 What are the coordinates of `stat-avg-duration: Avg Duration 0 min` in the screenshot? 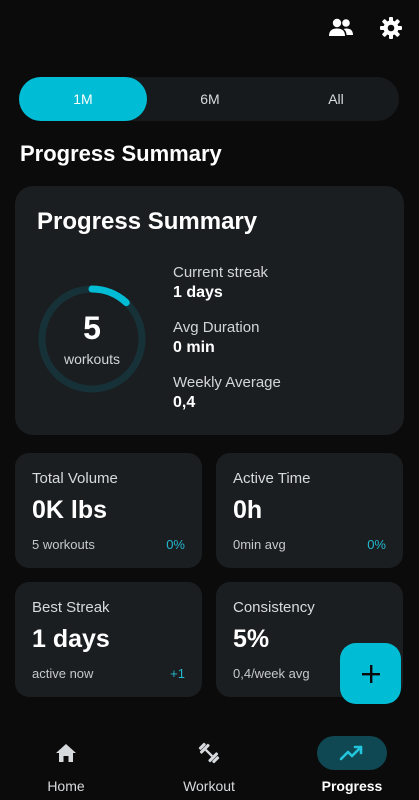 It's located at (216, 338).